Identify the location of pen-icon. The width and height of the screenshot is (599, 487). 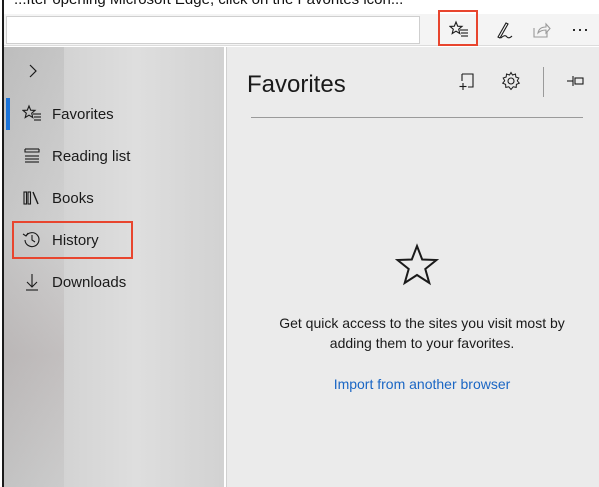
(503, 30).